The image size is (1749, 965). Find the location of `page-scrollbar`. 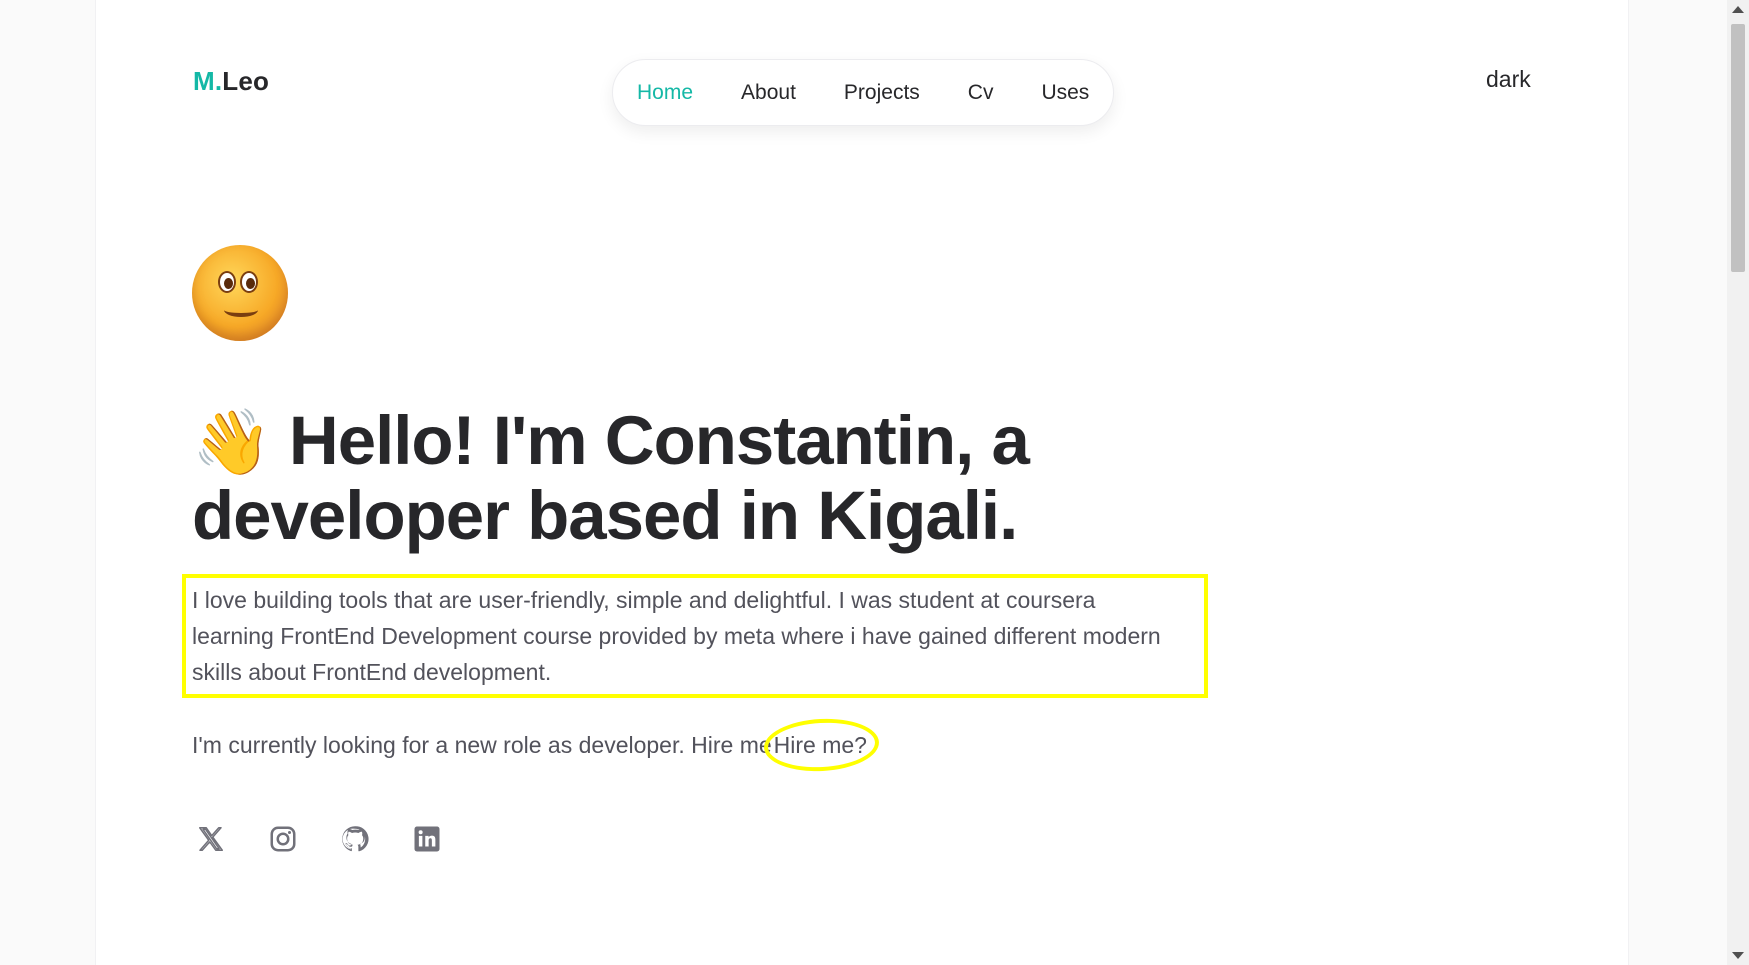

page-scrollbar is located at coordinates (1738, 482).